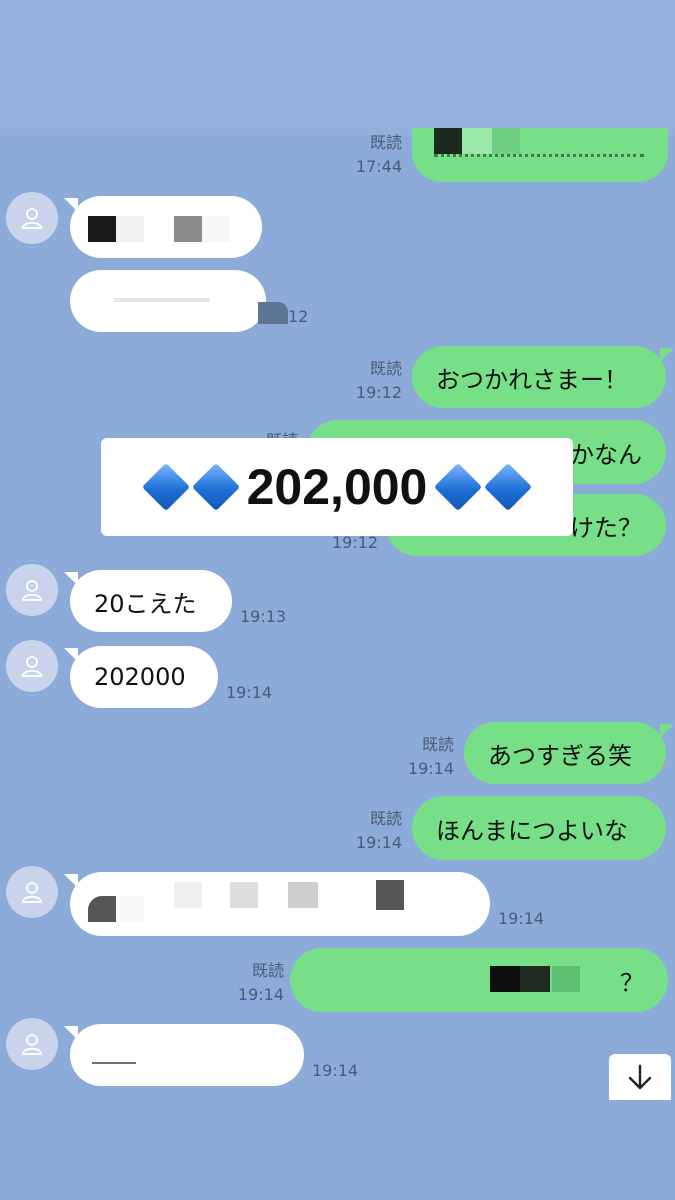 The image size is (675, 1200). What do you see at coordinates (479, 980) in the screenshot?
I see `outgoing-message-bubble: ？` at bounding box center [479, 980].